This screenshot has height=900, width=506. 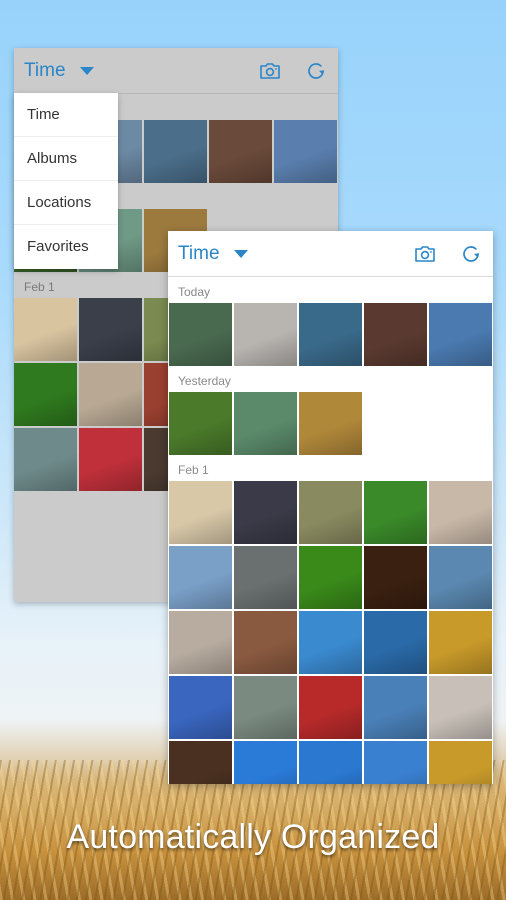 I want to click on dropdown-item-locations: Locations, so click(x=66, y=203).